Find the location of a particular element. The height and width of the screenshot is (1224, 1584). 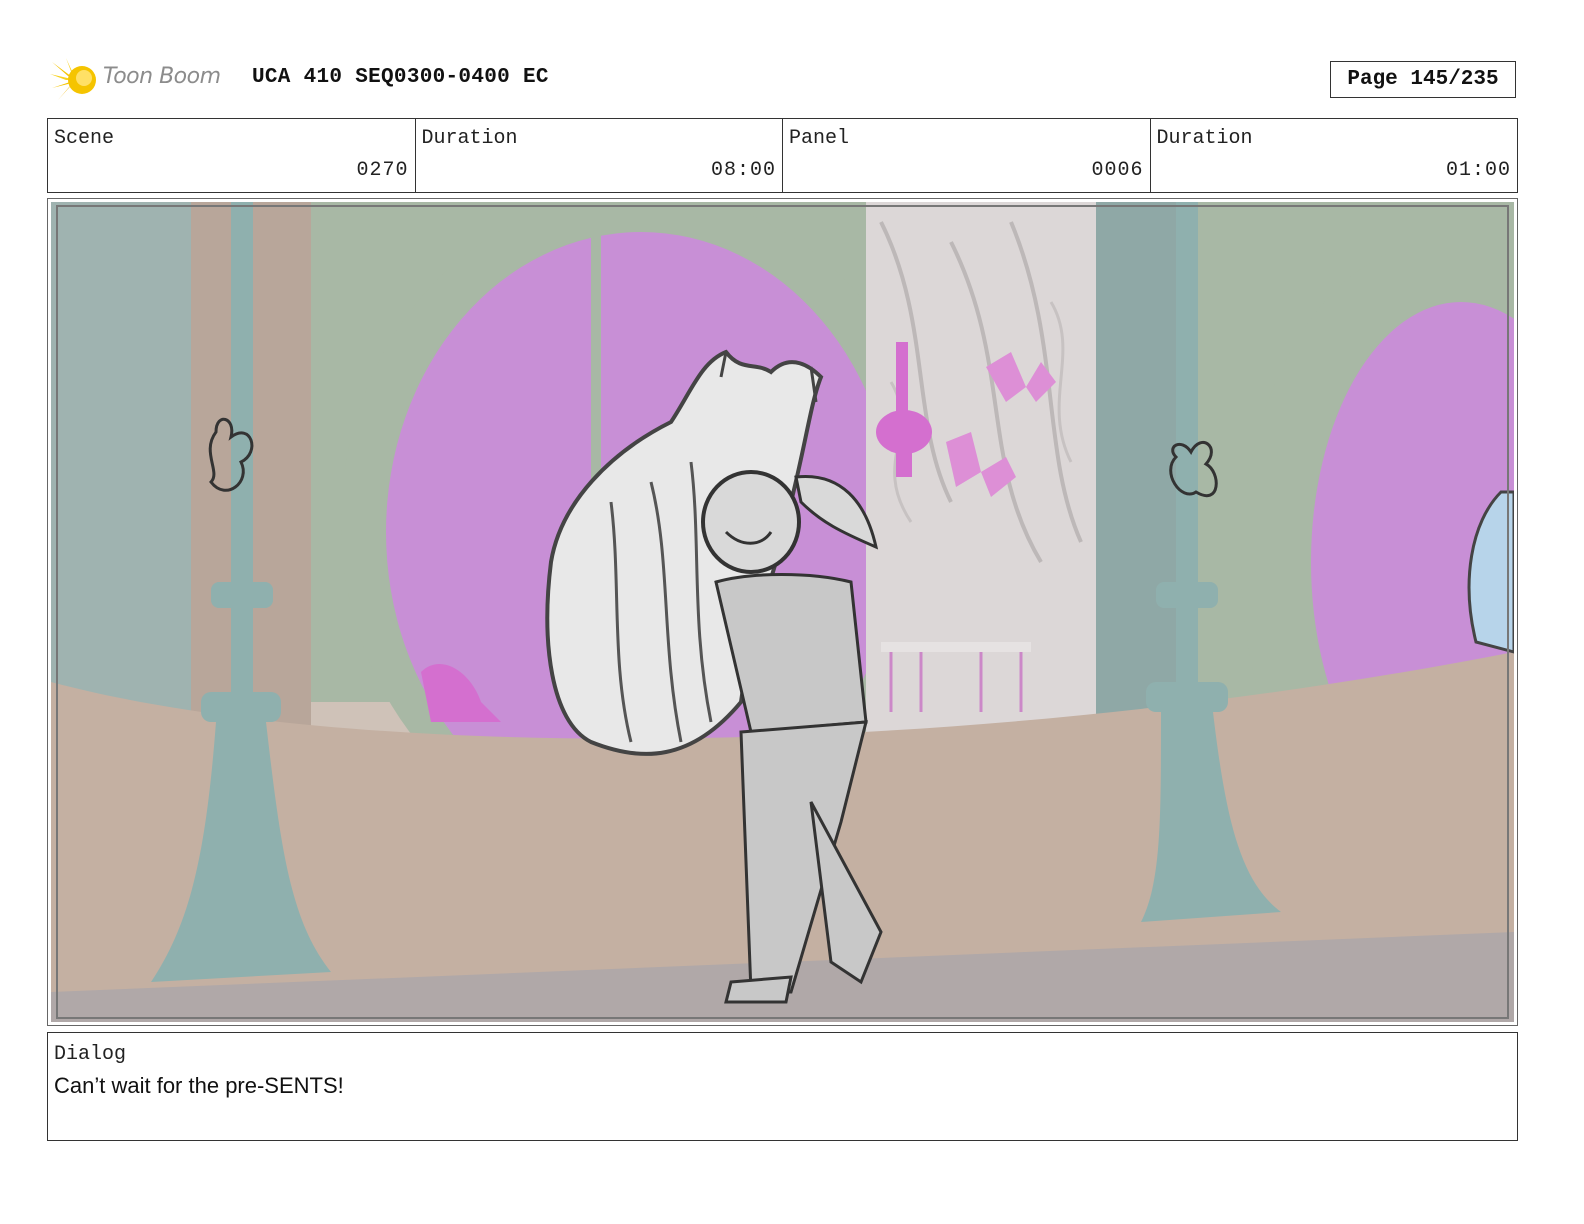

dialog-box: Dialog Can’t wait for the pre-SENTS! is located at coordinates (782, 1086).